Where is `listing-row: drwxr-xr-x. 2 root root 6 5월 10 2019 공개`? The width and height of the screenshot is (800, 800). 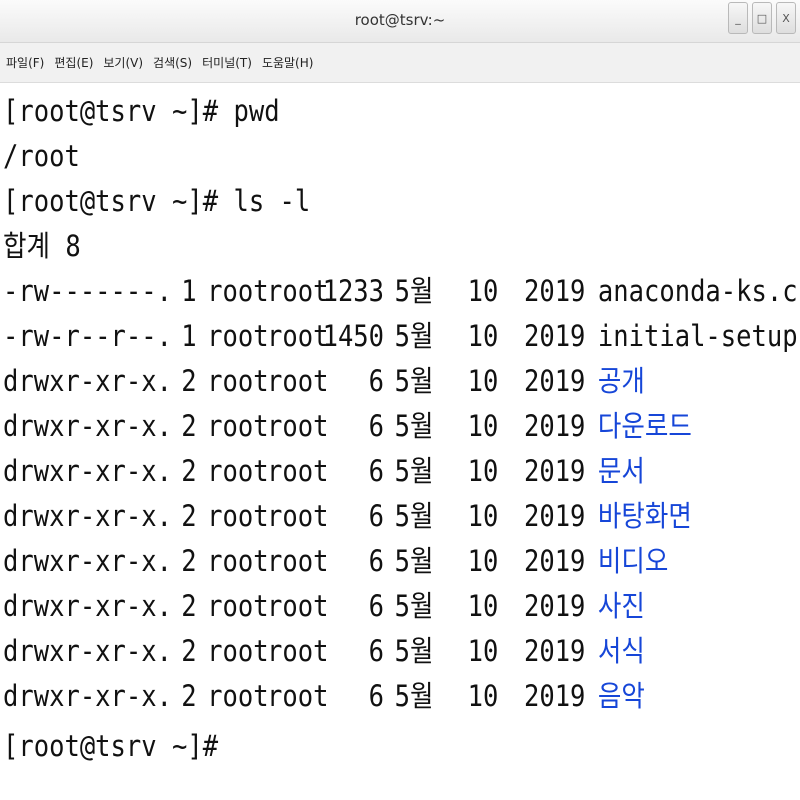
listing-row: drwxr-xr-x. 2 root root 6 5월 10 2019 공개 is located at coordinates (399, 381).